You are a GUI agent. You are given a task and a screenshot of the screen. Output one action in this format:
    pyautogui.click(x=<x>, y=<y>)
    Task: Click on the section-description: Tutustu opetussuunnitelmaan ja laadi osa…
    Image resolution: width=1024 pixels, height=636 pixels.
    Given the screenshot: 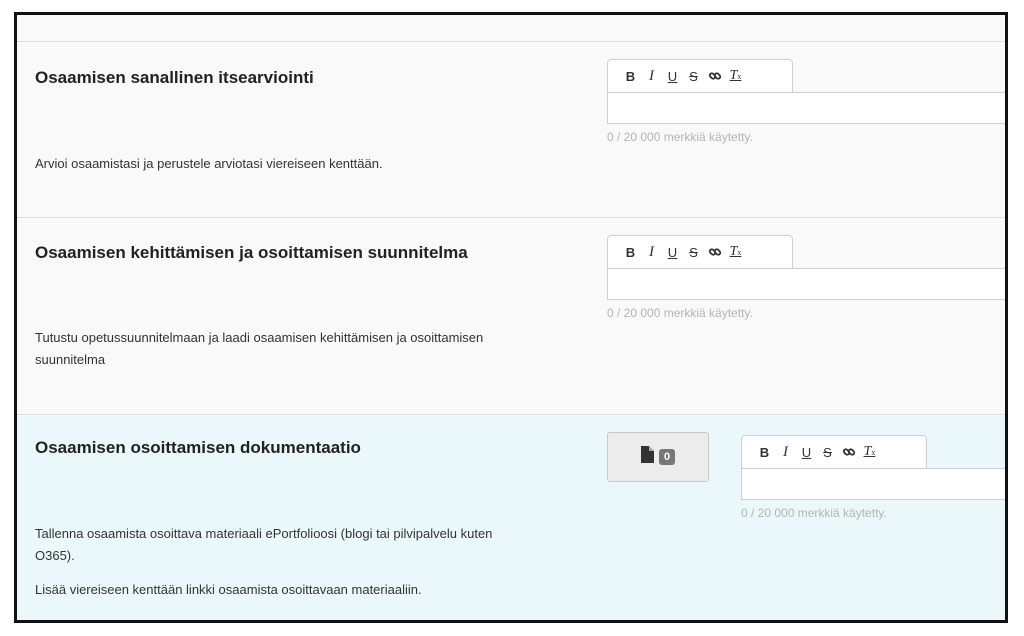 What is the action you would take?
    pyautogui.click(x=259, y=348)
    